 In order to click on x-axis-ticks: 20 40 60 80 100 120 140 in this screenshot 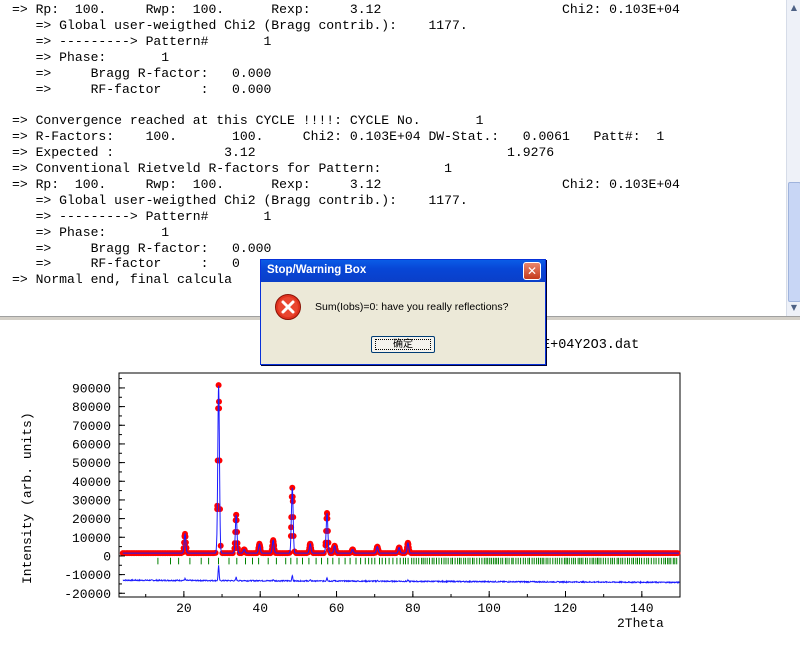, I will do `click(399, 603)`.